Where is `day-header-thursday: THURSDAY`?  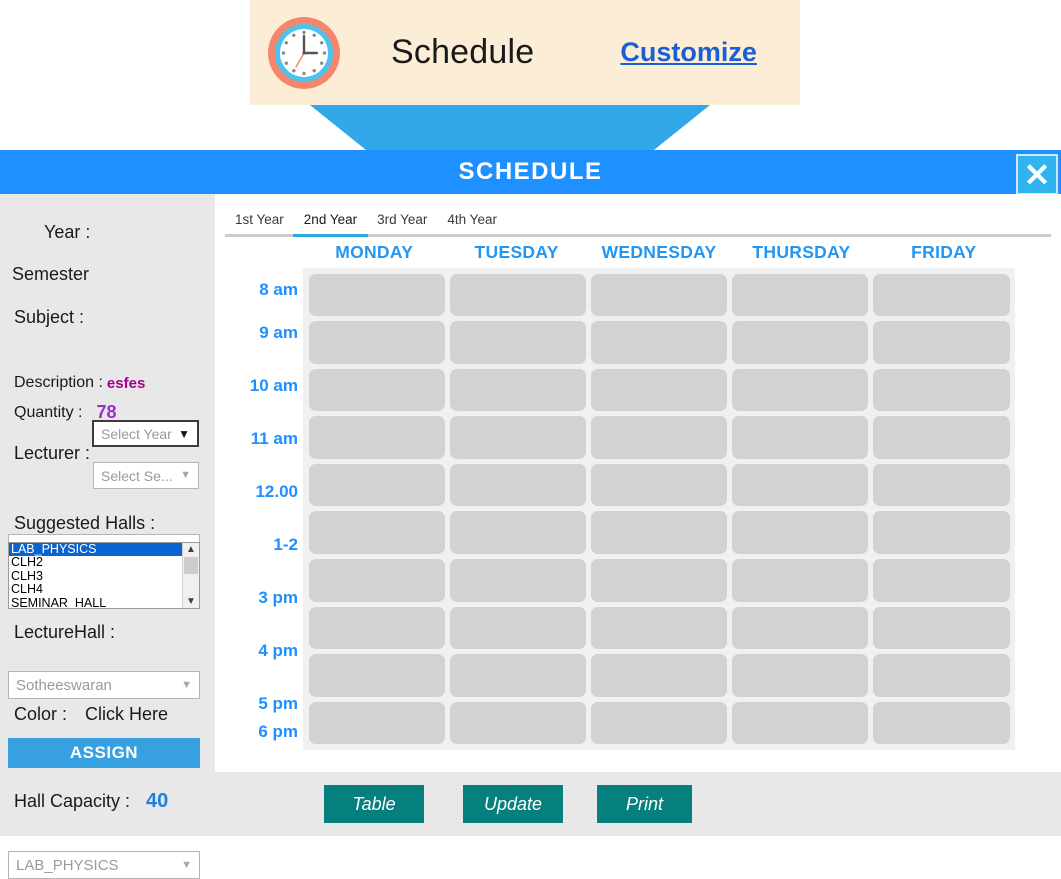
day-header-thursday: THURSDAY is located at coordinates (801, 252).